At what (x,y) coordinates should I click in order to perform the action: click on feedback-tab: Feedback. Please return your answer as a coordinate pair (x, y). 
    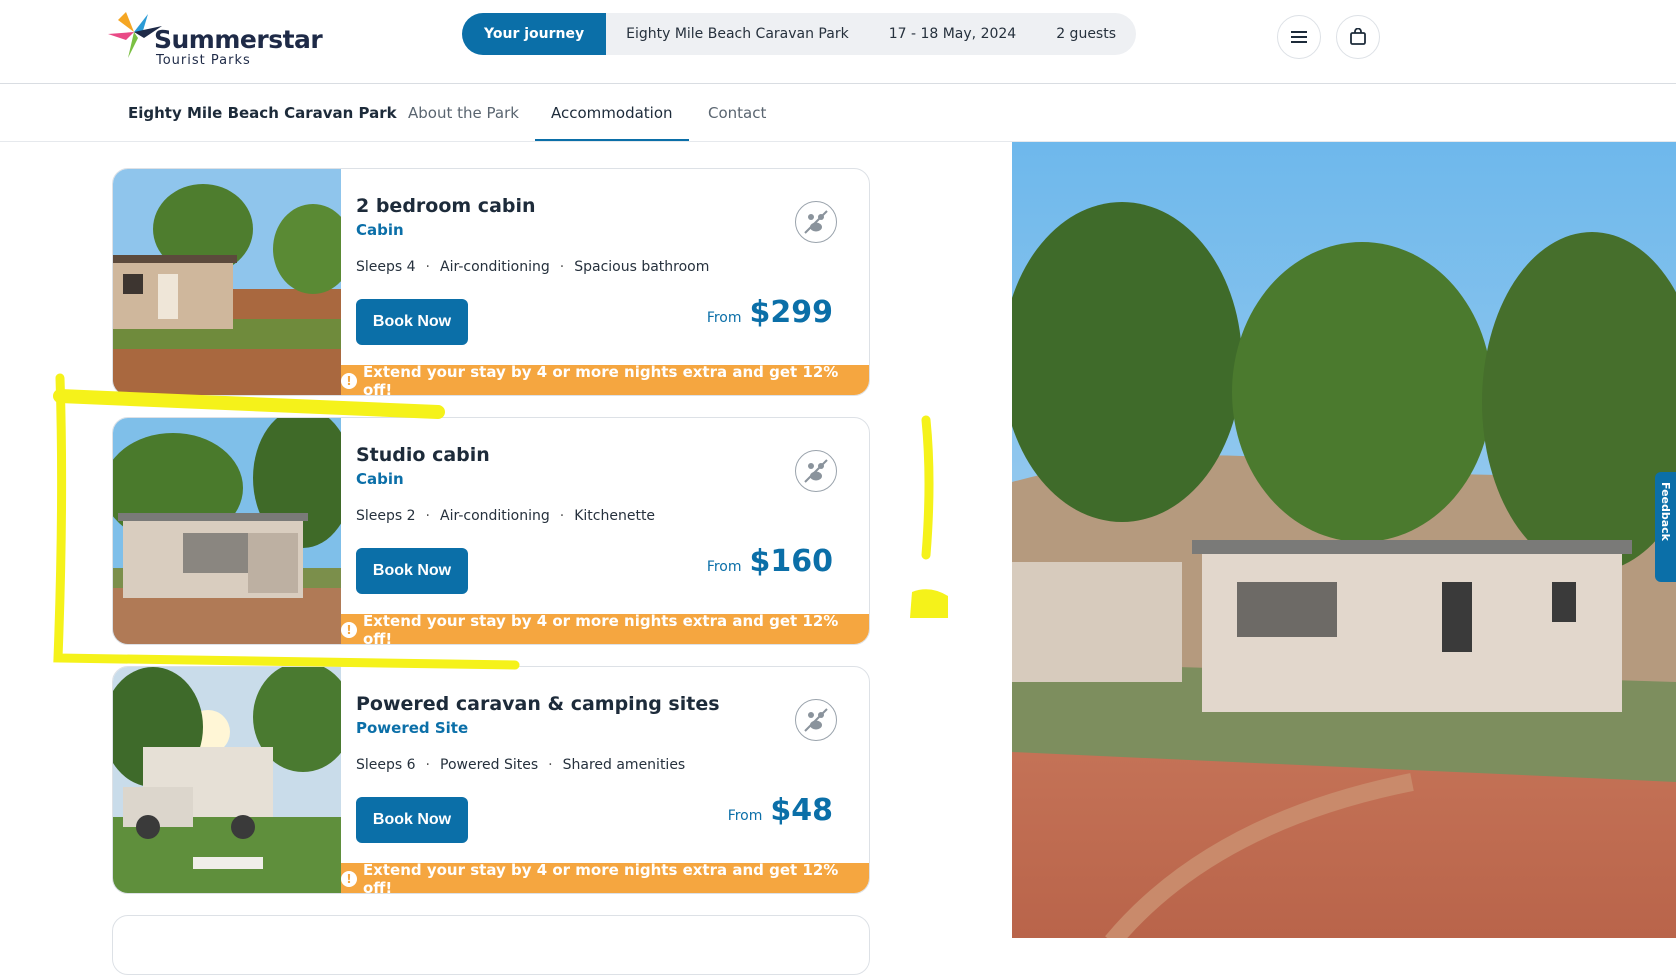
    Looking at the image, I should click on (1665, 527).